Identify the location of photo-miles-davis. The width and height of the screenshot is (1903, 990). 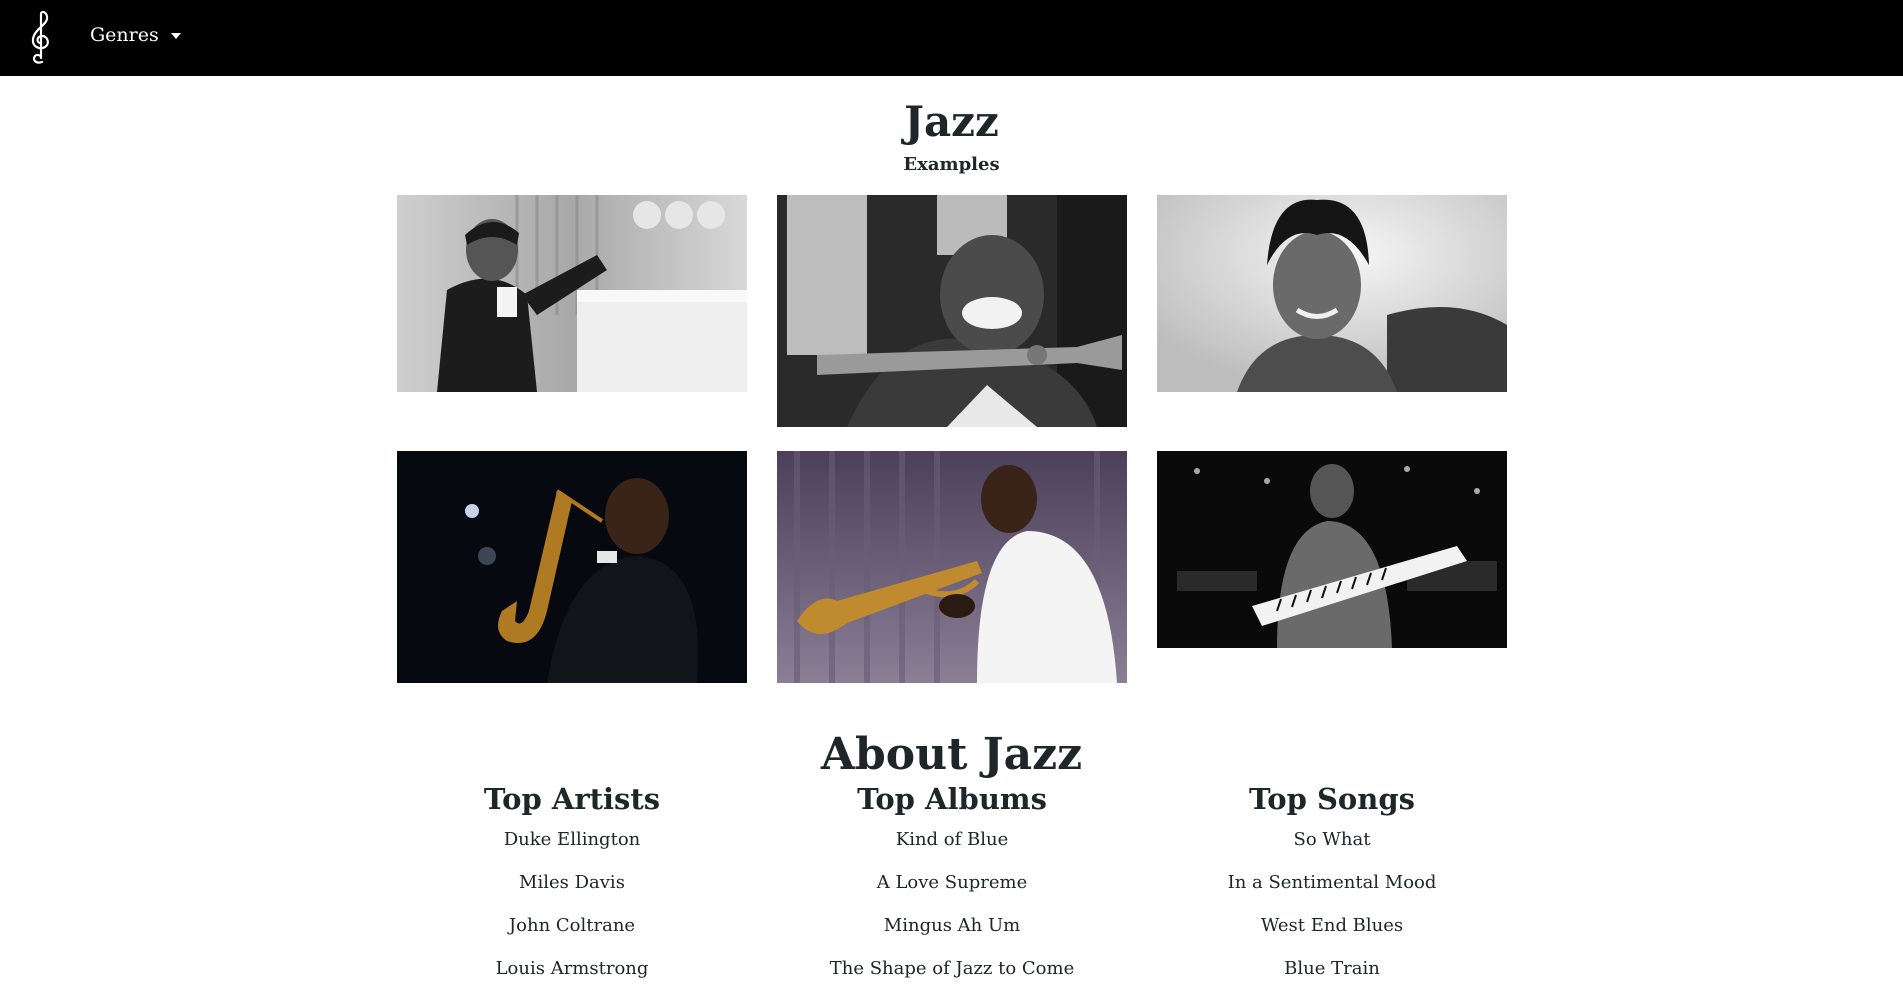
(952, 567).